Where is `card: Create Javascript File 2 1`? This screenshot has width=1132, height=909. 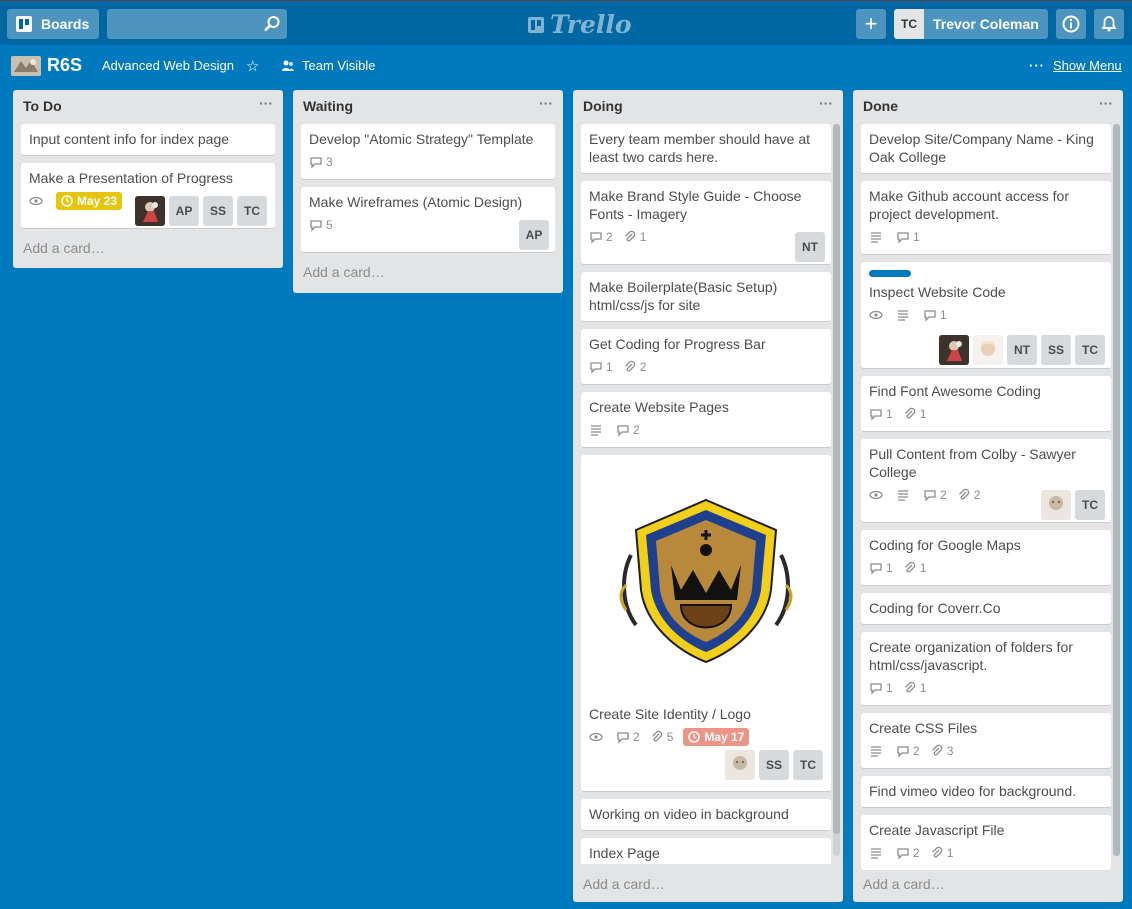
card: Create Javascript File 2 1 is located at coordinates (986, 842).